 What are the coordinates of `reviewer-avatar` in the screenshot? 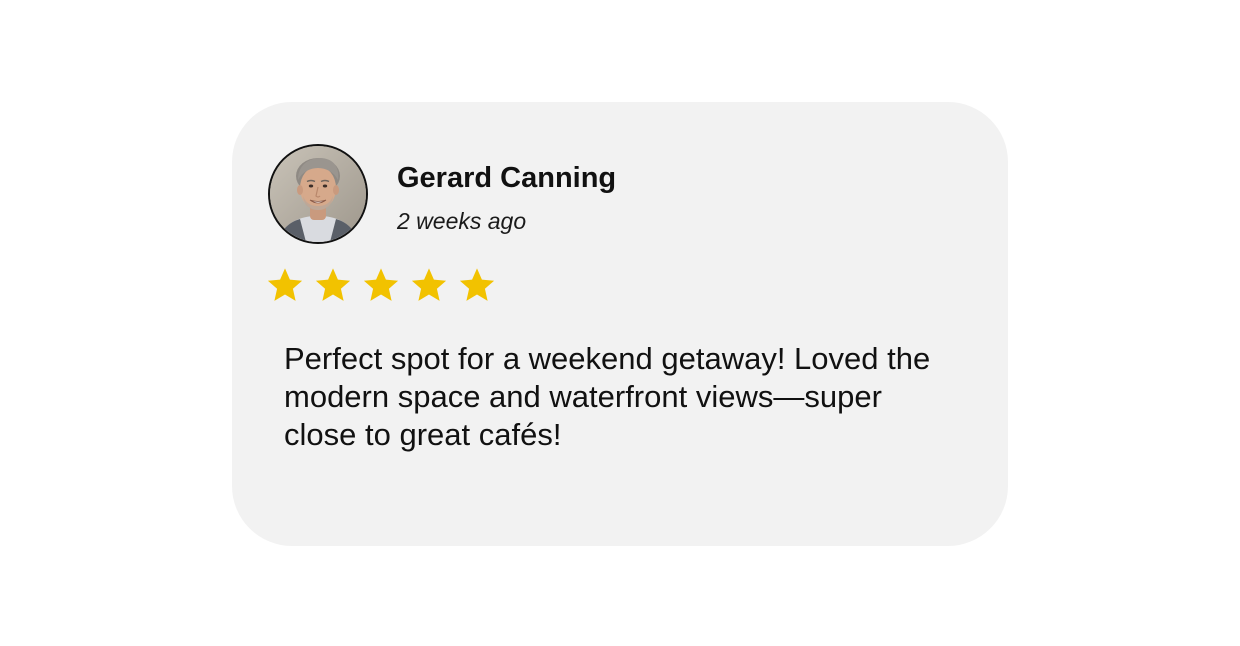 It's located at (318, 194).